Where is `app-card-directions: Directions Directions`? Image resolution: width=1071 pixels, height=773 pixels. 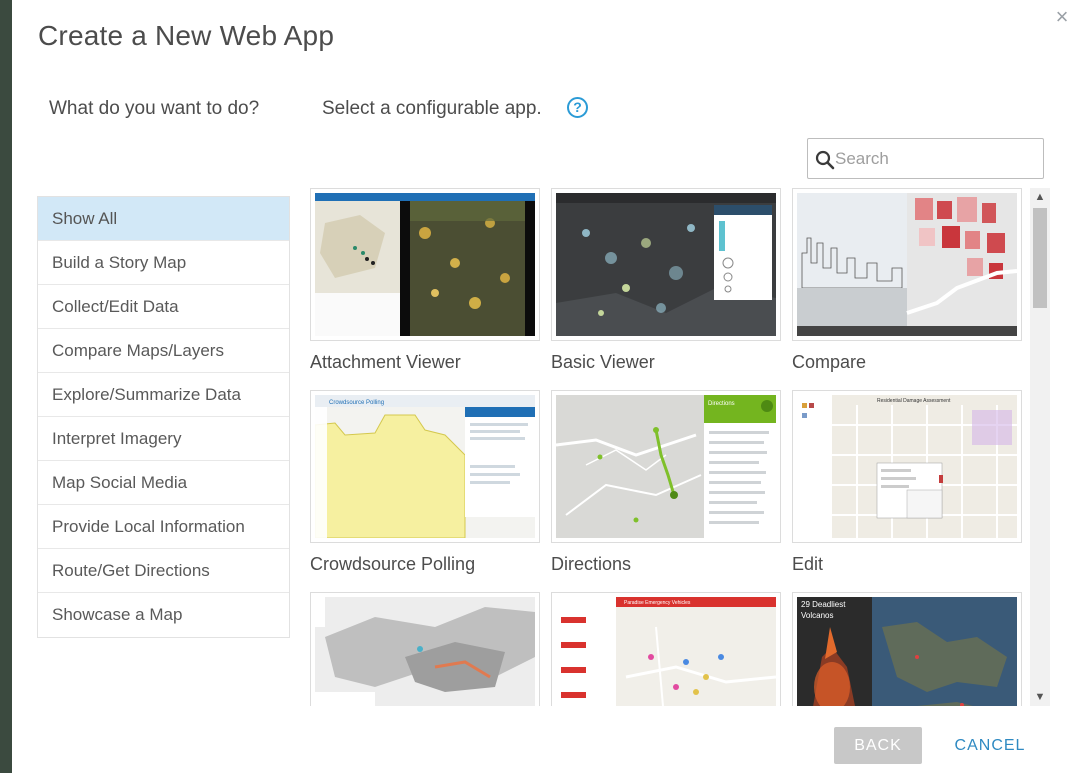 app-card-directions: Directions Directions is located at coordinates (666, 482).